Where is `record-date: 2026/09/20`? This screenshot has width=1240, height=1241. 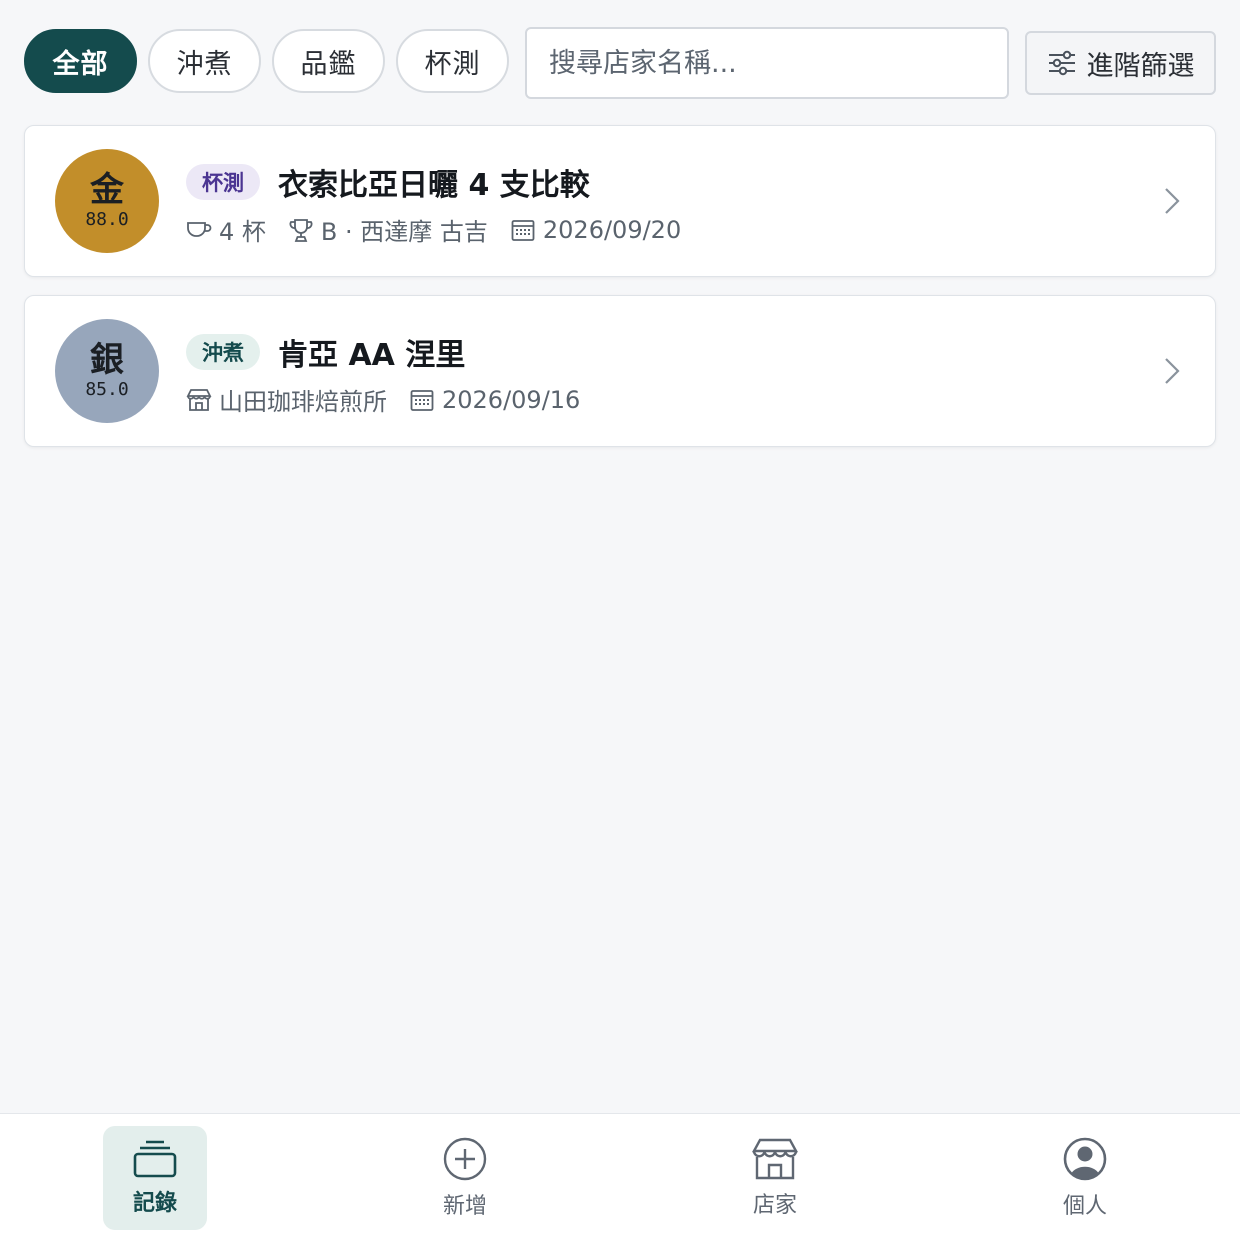
record-date: 2026/09/20 is located at coordinates (612, 229).